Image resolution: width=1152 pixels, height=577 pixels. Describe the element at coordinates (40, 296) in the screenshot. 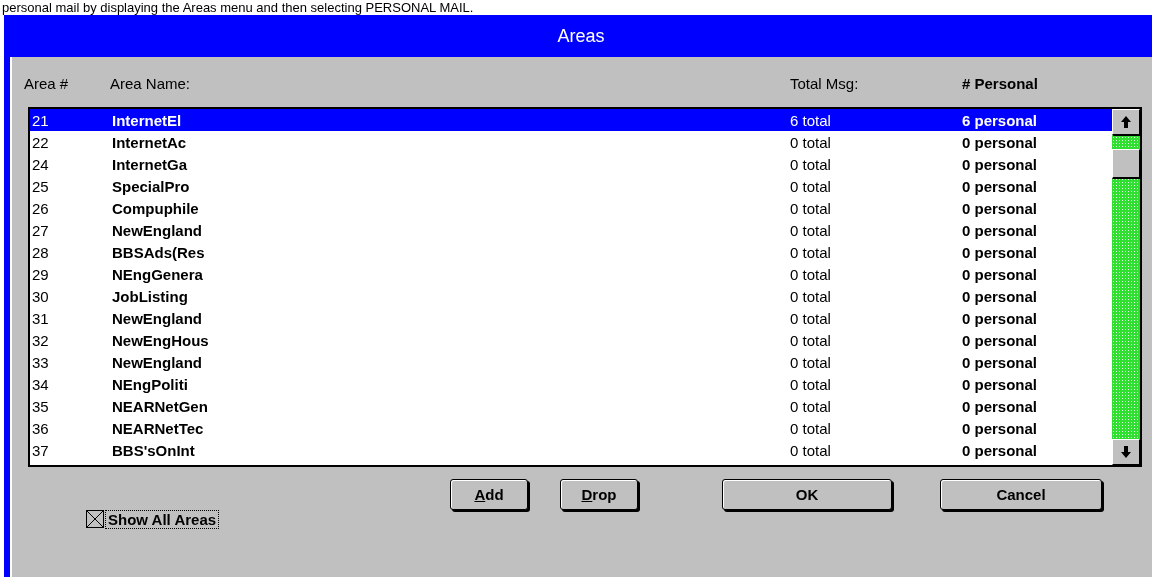

I see `area-number: 30` at that location.